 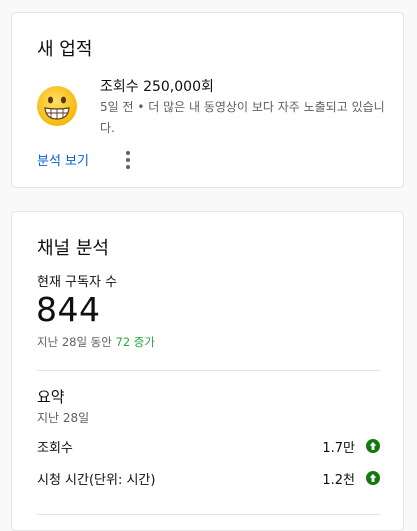 What do you see at coordinates (77, 282) in the screenshot?
I see `subscriber-label: 현재 구독자 수` at bounding box center [77, 282].